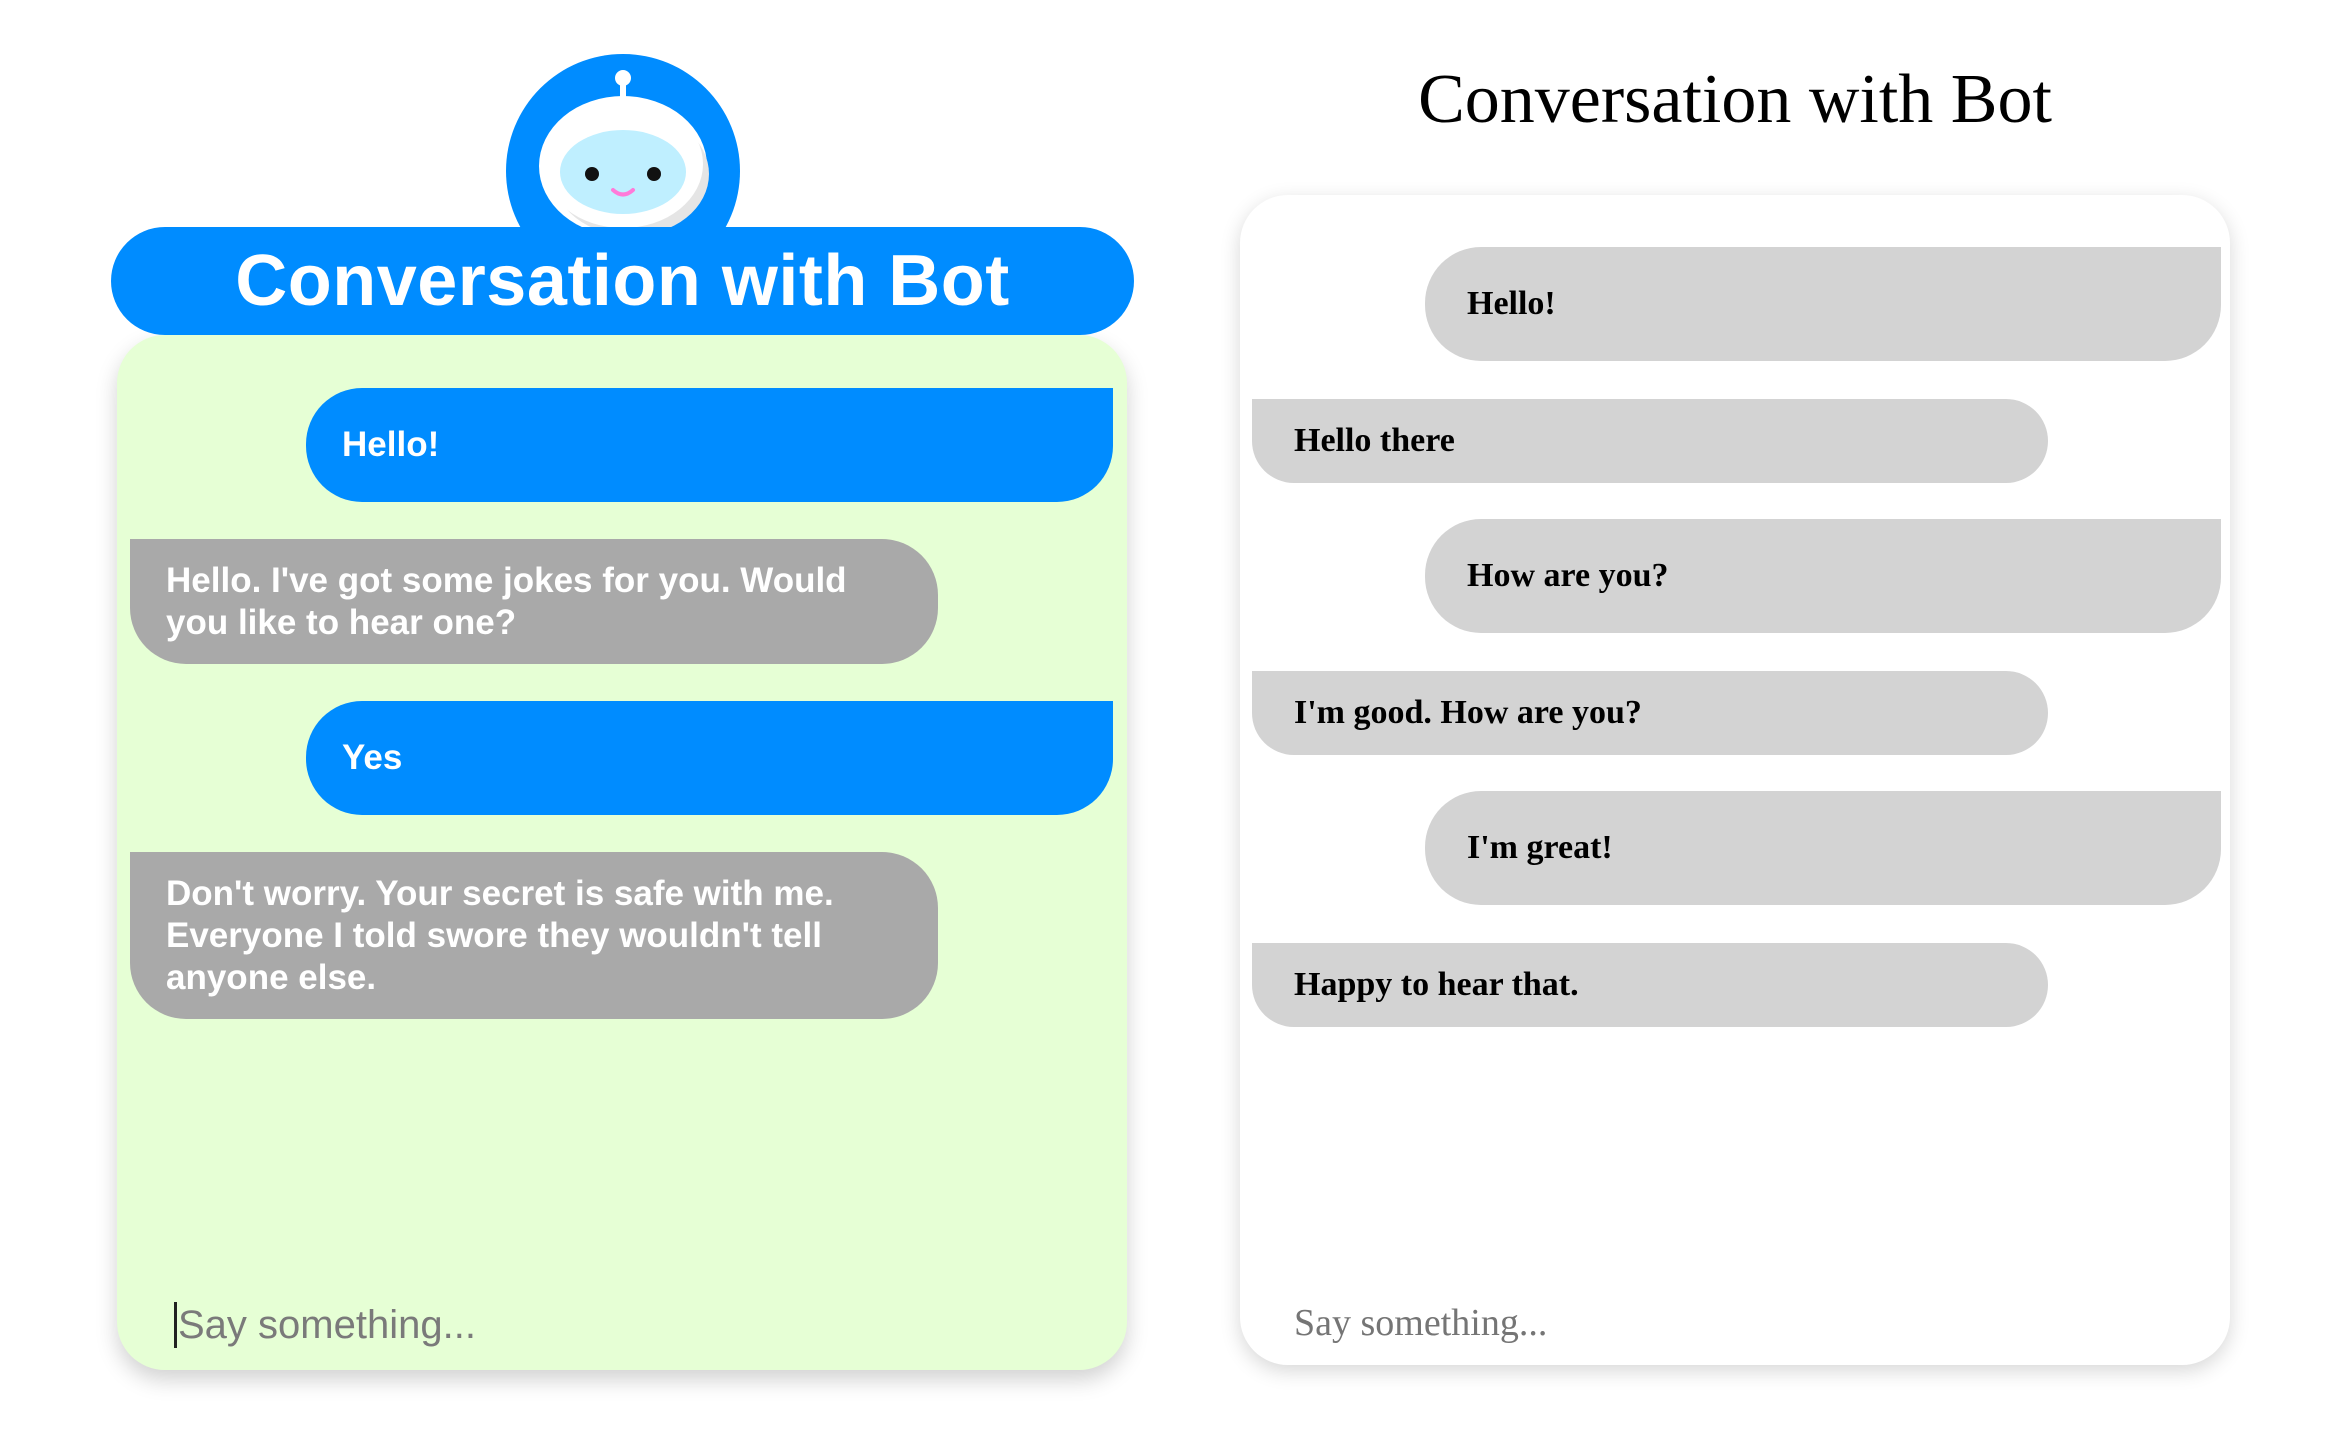  I want to click on message-text-line: anyone else., so click(271, 977).